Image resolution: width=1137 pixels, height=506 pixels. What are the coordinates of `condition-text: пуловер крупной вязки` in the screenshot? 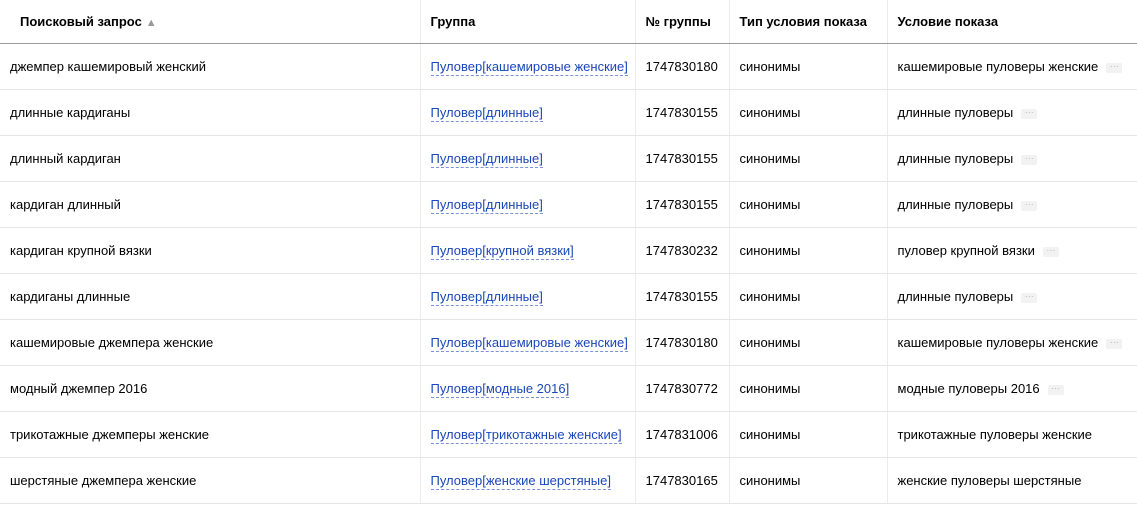 It's located at (966, 250).